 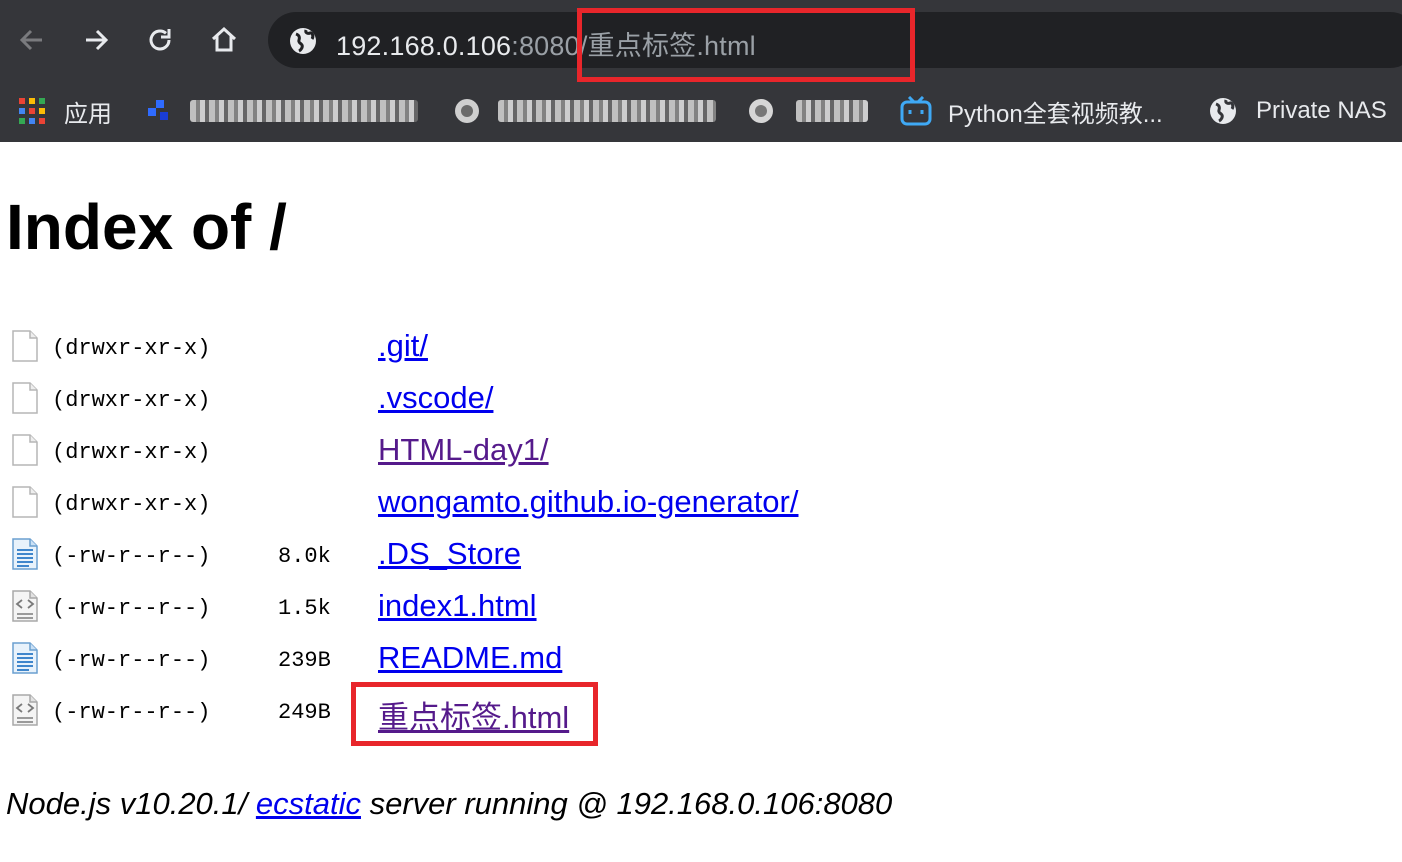 I want to click on ecstatic-link: ecstatic, so click(x=308, y=803).